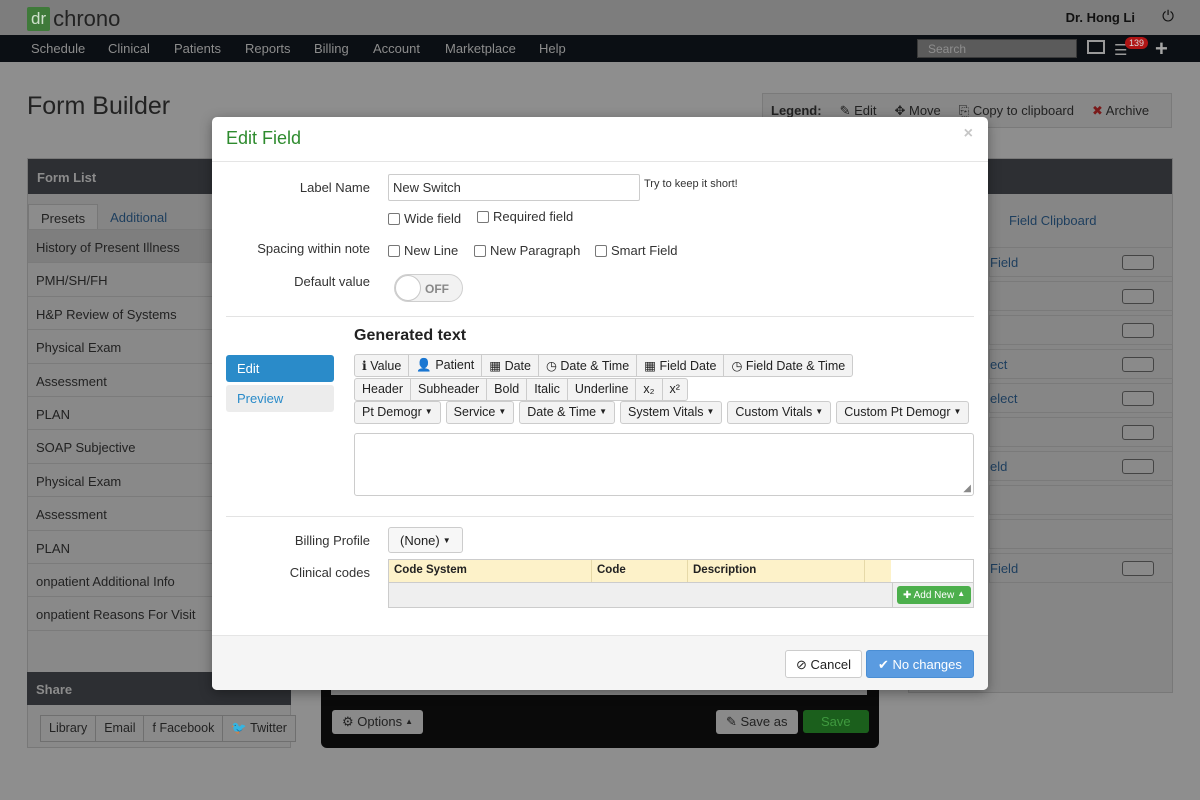 This screenshot has width=1200, height=800. I want to click on top-bar: dr chrono Dr. Hong Li ⏻, so click(600, 17).